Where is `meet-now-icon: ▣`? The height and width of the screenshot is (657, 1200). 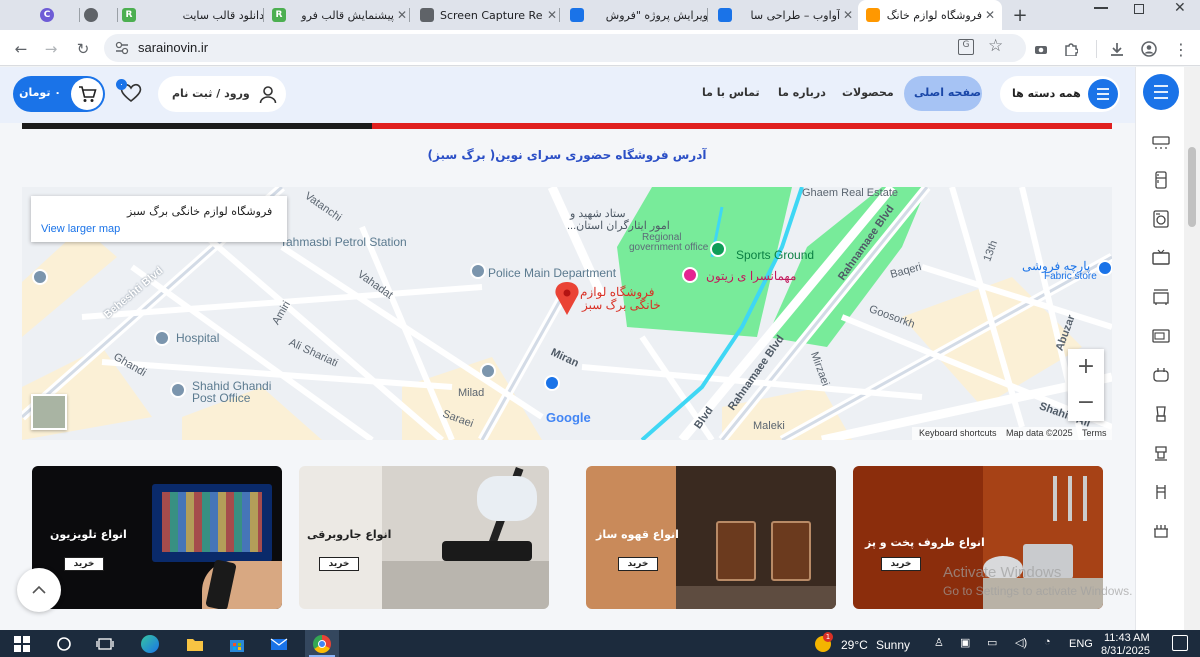 meet-now-icon: ▣ is located at coordinates (965, 642).